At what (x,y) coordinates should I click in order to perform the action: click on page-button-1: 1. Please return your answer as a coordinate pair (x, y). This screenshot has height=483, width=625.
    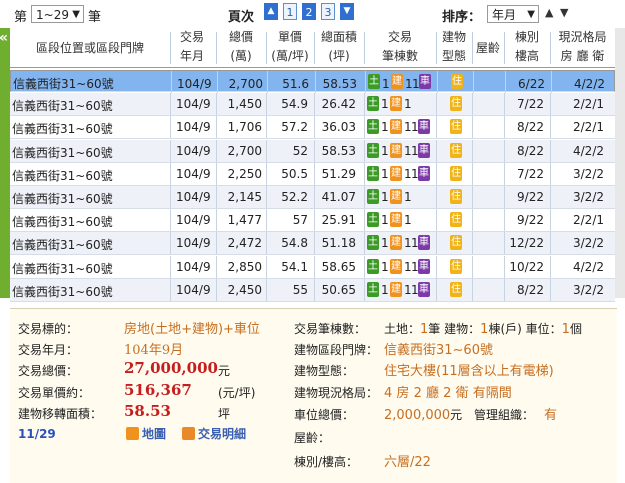
    Looking at the image, I should click on (290, 11).